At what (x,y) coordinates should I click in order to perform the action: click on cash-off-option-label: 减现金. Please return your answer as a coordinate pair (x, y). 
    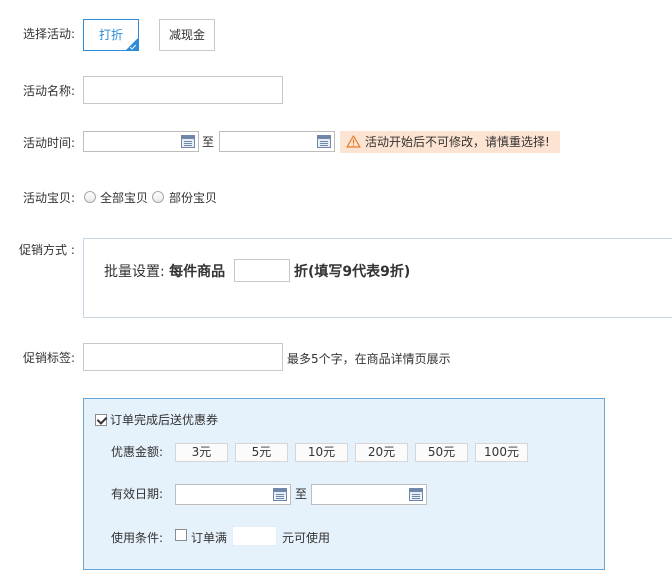
    Looking at the image, I should click on (186, 35).